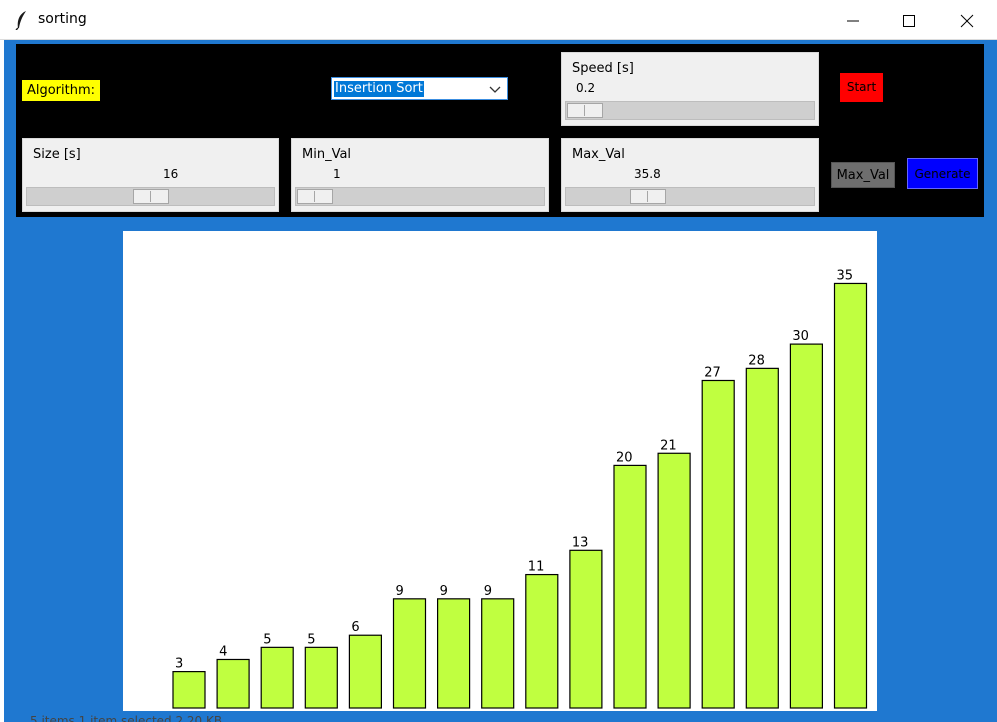  Describe the element at coordinates (967, 21) in the screenshot. I see `close-icon` at that location.